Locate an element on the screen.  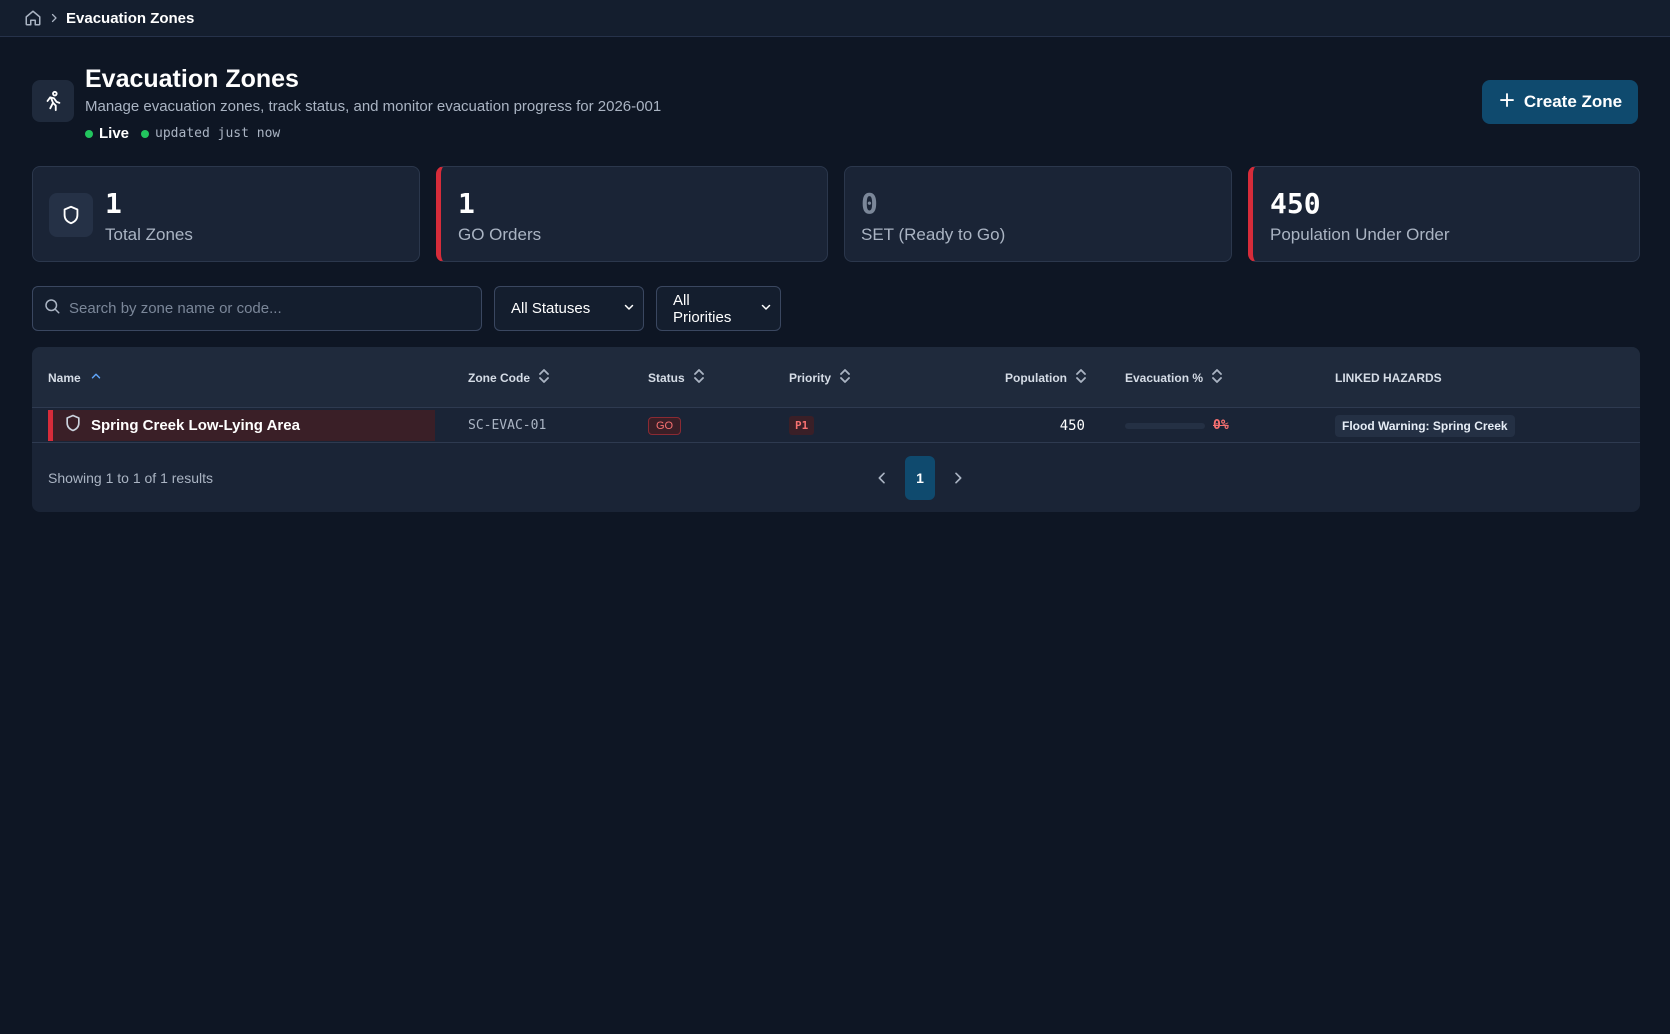
breadcrumb-current: Evacuation Zones is located at coordinates (130, 18).